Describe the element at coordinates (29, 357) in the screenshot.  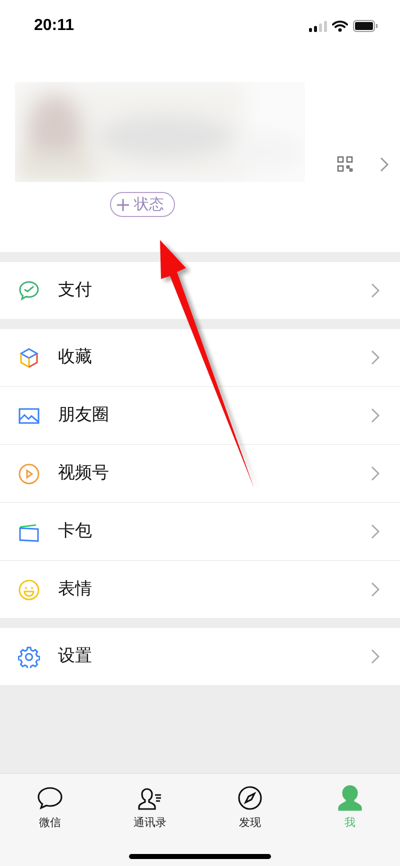
I see `cube-icon` at that location.